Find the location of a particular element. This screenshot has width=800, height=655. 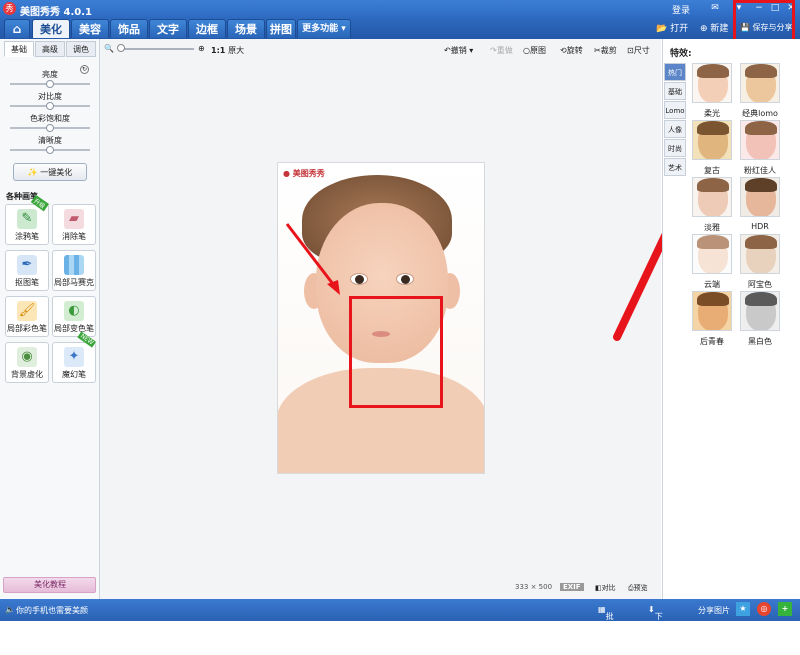

effect-thumb-elegant is located at coordinates (712, 197).